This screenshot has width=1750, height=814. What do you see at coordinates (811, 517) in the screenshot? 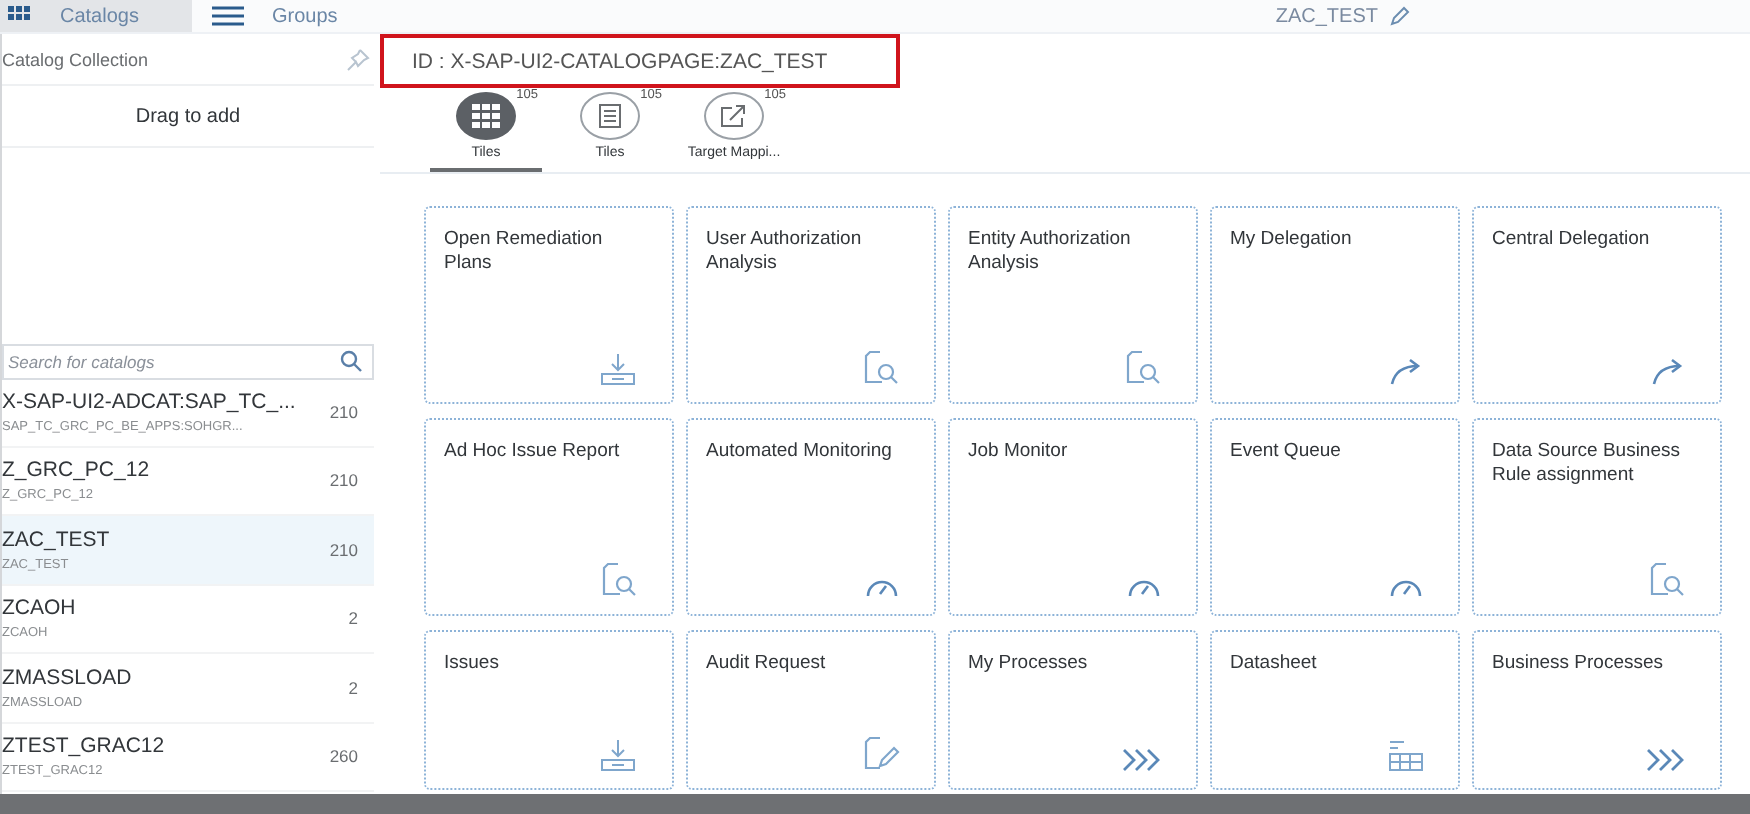
I see `app-tile: Automated Monitoring` at bounding box center [811, 517].